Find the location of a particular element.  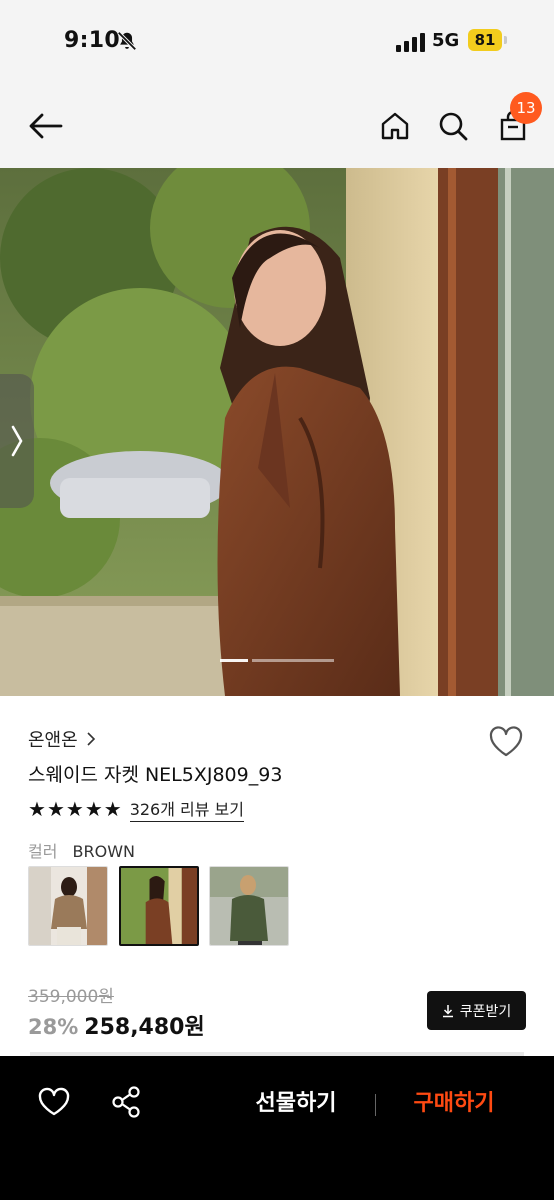

battery-icon: 81 is located at coordinates (485, 40).